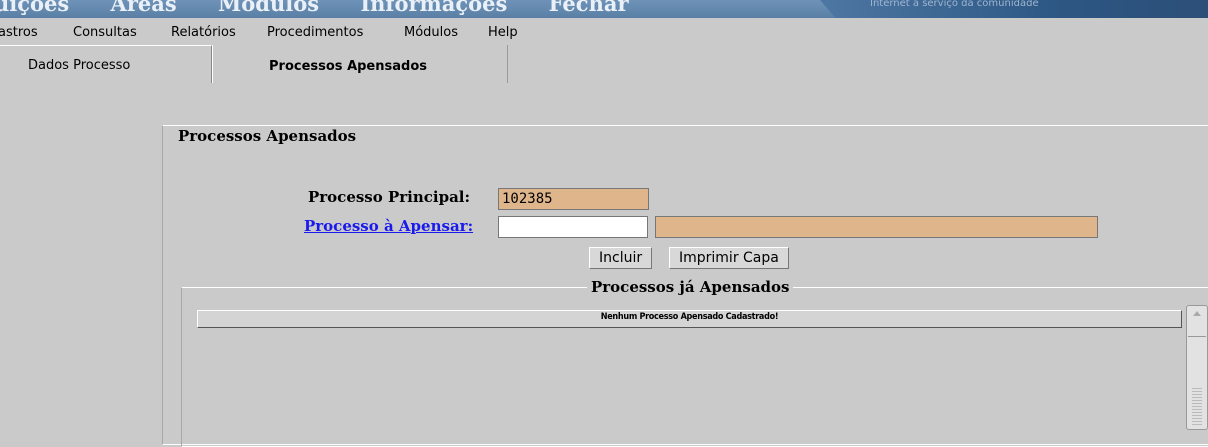 Image resolution: width=1208 pixels, height=447 pixels. I want to click on vertical-scrollbar, so click(1197, 367).